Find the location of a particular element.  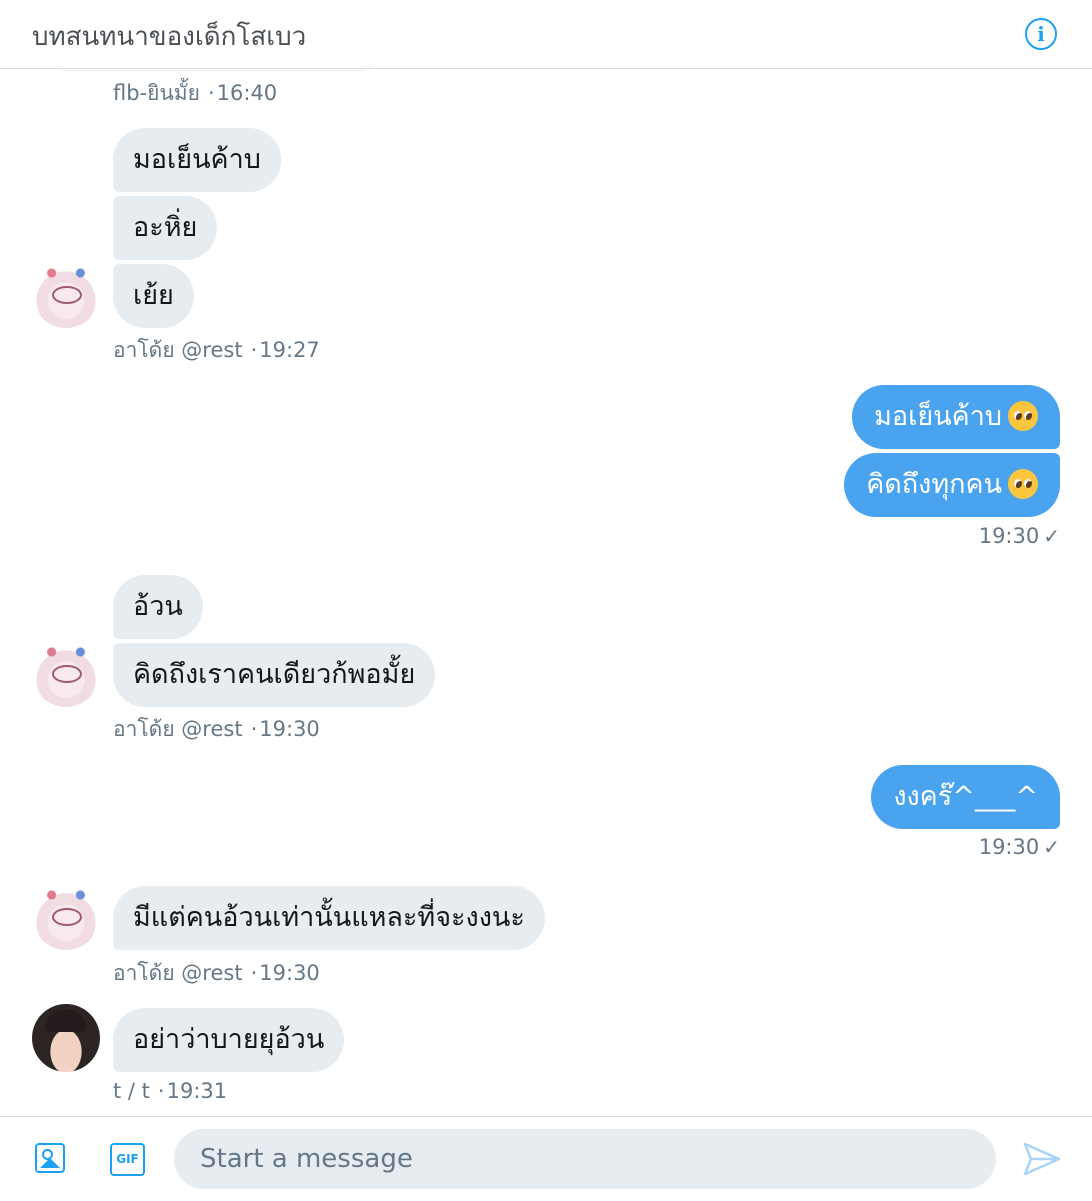

message-text: คิดถึงทุกคน is located at coordinates (934, 484).